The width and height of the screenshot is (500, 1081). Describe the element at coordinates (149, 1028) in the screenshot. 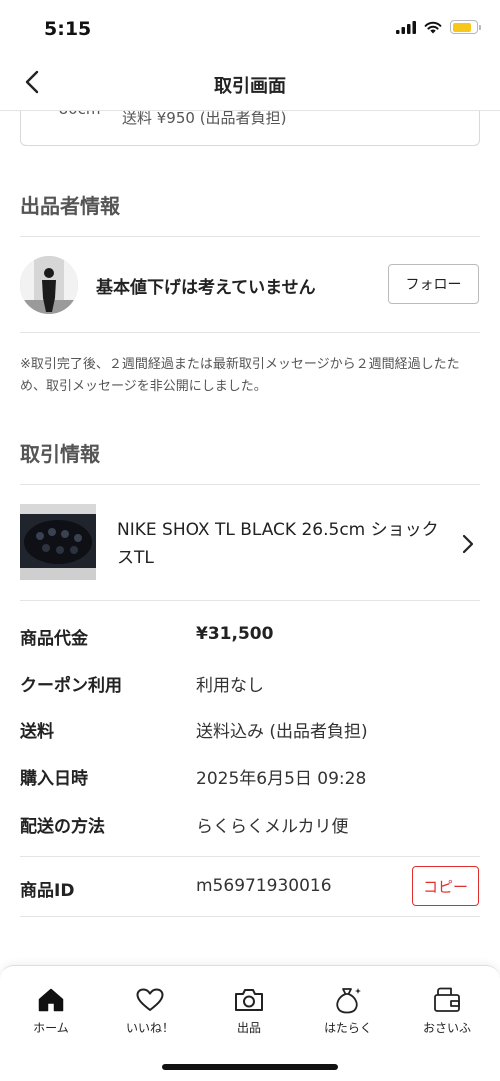

I see `tab-label: いいね！` at that location.